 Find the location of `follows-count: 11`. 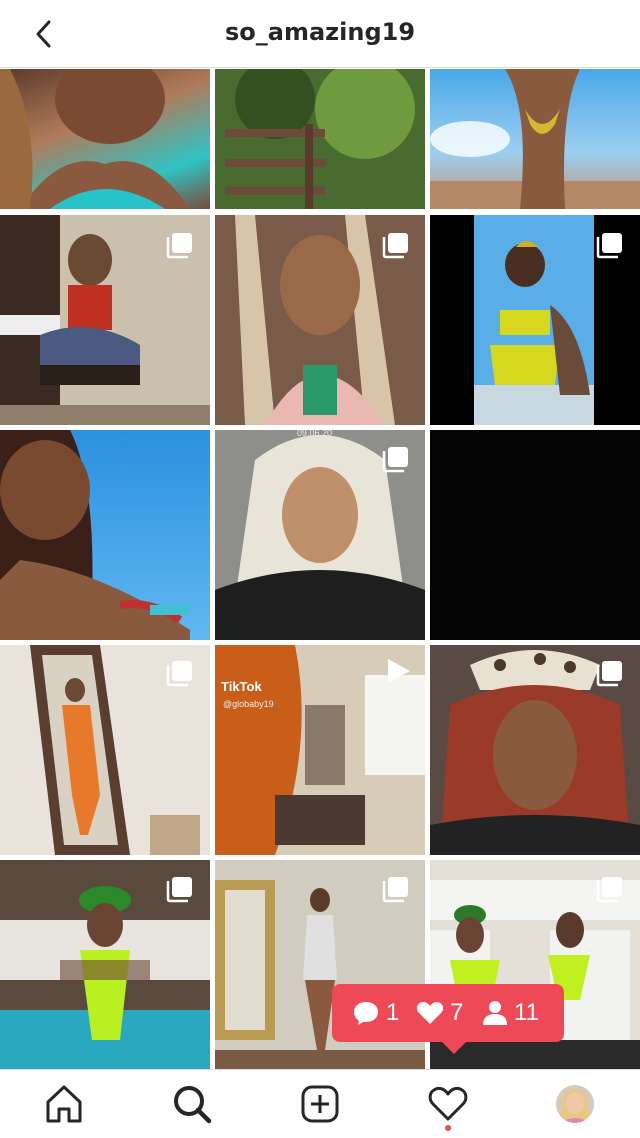

follows-count: 11 is located at coordinates (522, 1013).